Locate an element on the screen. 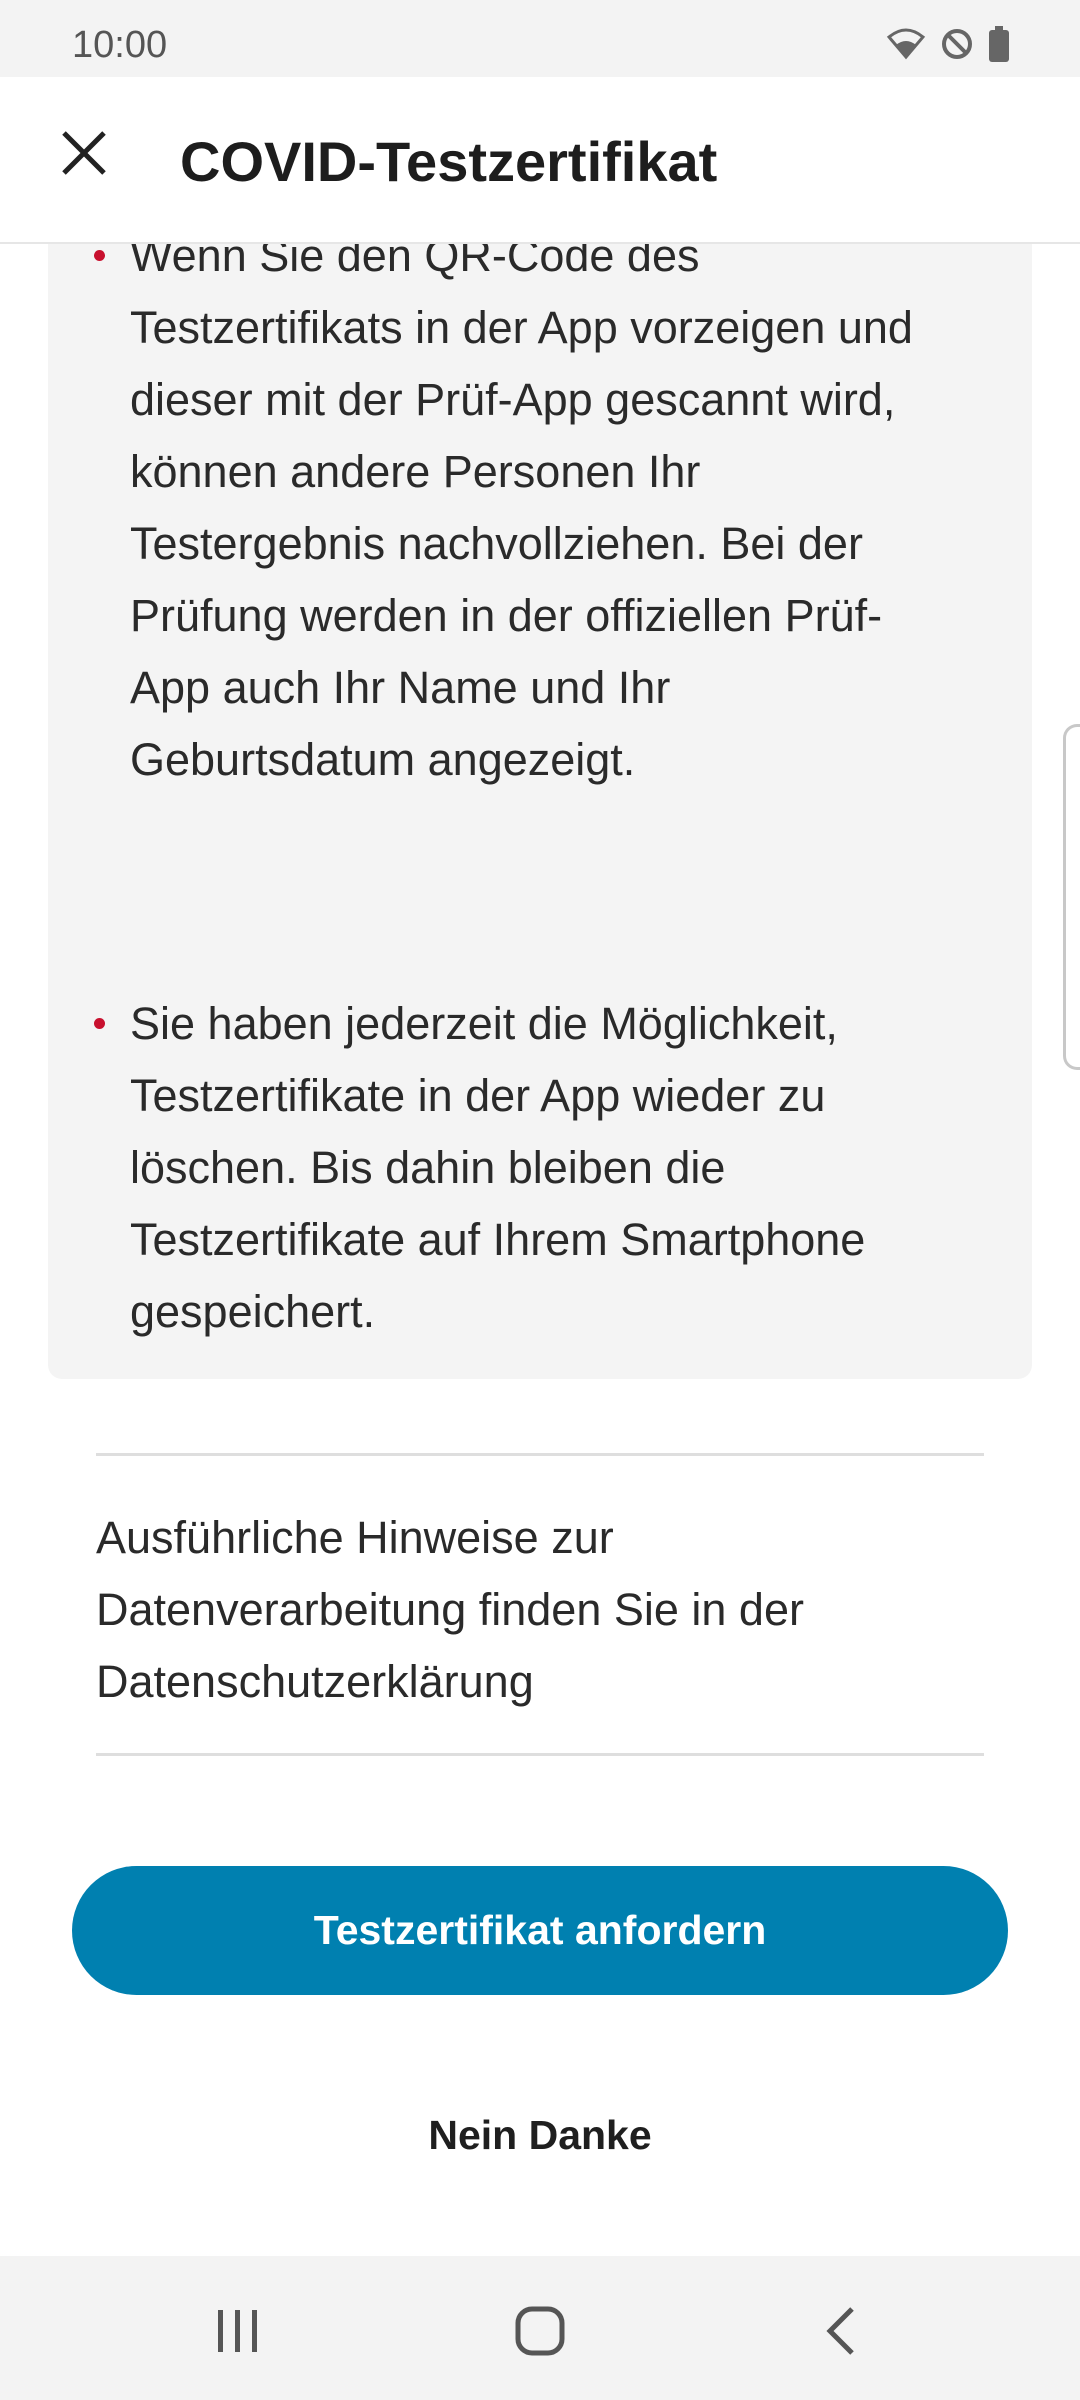  home-button is located at coordinates (540, 2333).